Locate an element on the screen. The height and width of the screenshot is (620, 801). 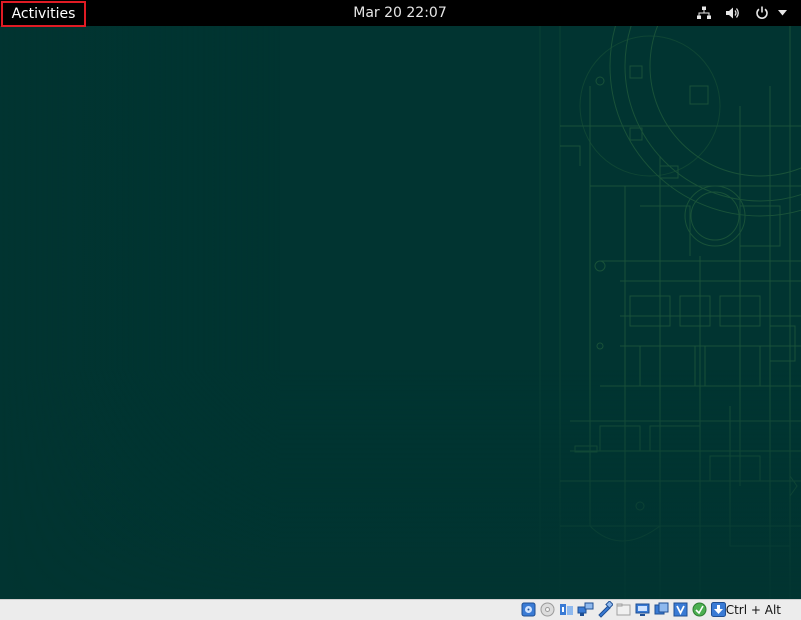
status-icons is located at coordinates (623, 609).